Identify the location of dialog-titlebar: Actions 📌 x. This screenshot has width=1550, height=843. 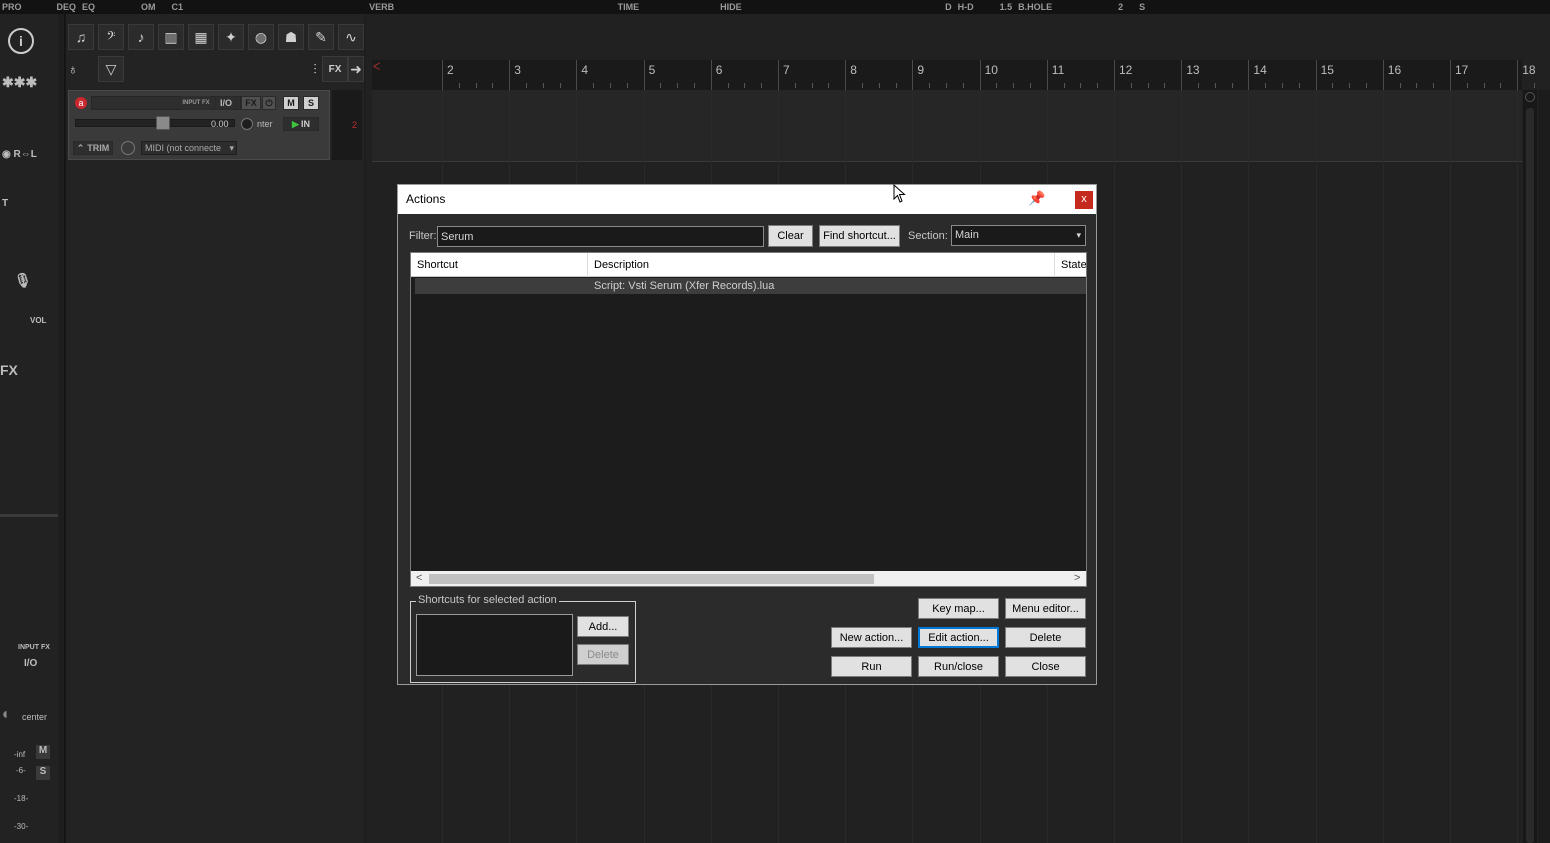
(747, 199).